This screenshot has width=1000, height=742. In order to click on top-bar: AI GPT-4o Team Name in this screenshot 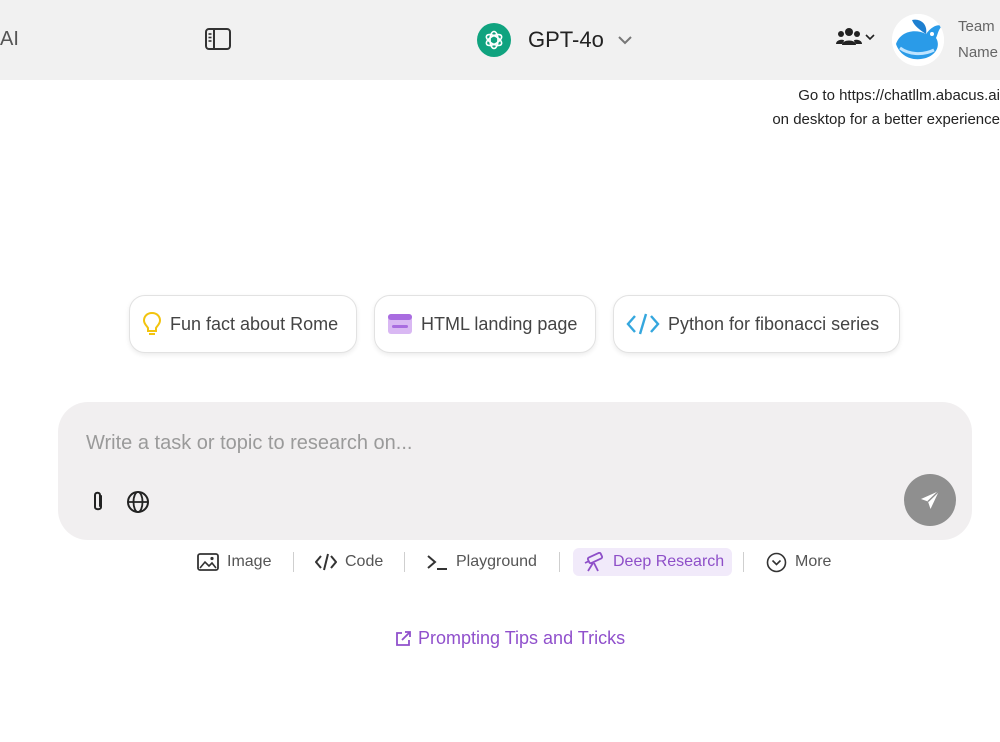, I will do `click(500, 40)`.